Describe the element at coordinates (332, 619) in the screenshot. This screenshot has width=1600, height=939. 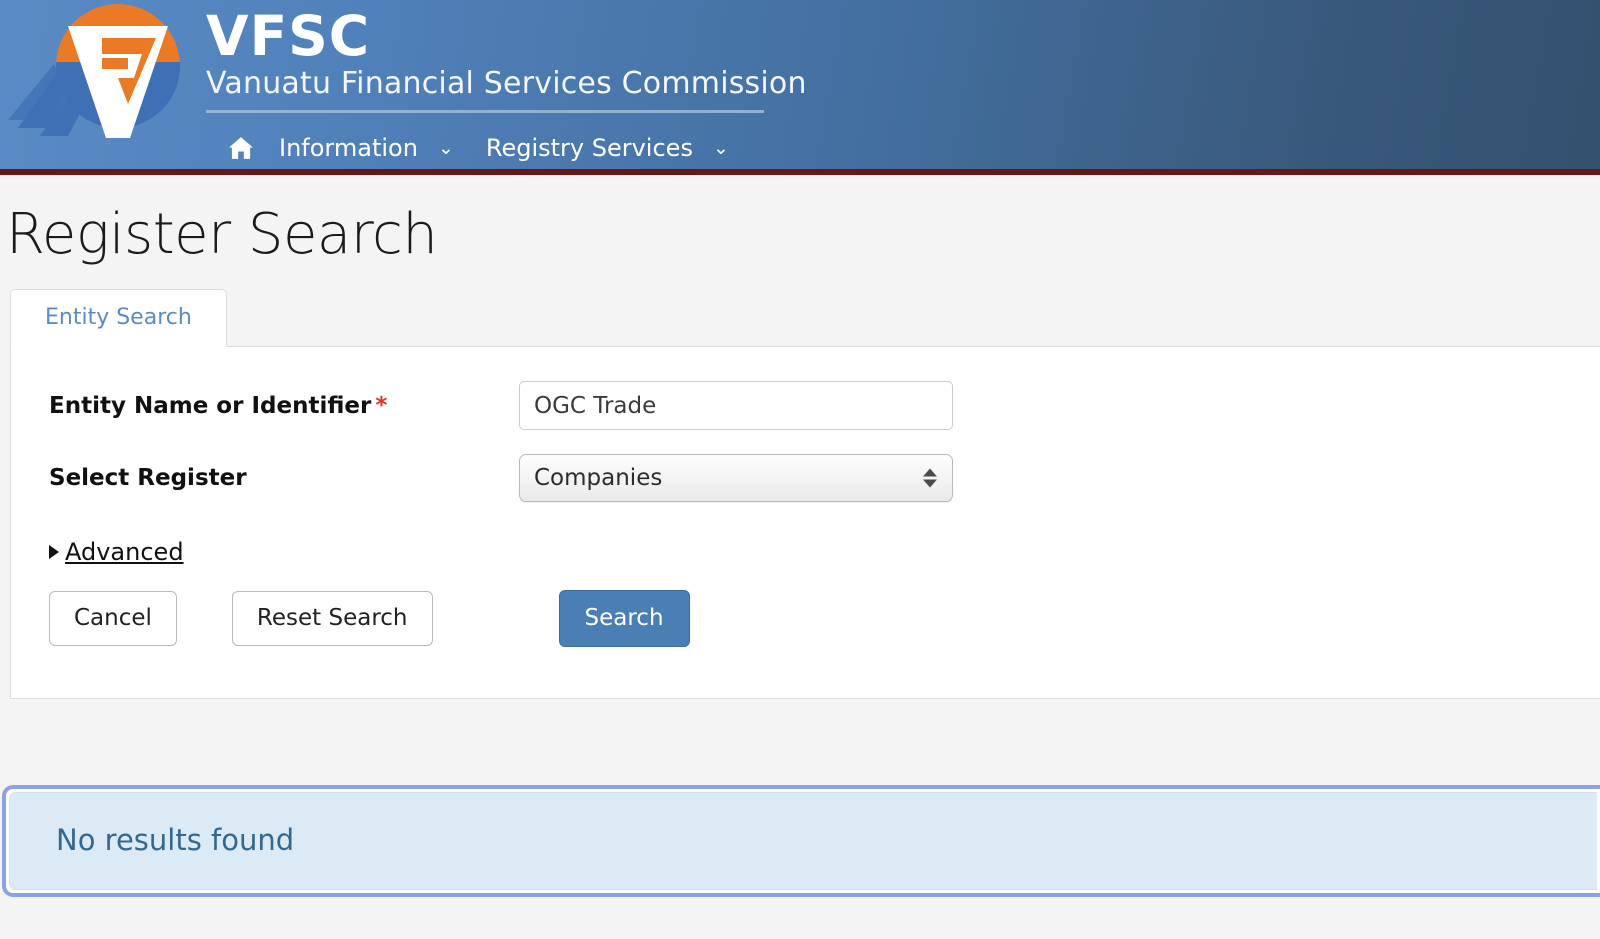
I see `reset-search-button: Reset Search` at that location.